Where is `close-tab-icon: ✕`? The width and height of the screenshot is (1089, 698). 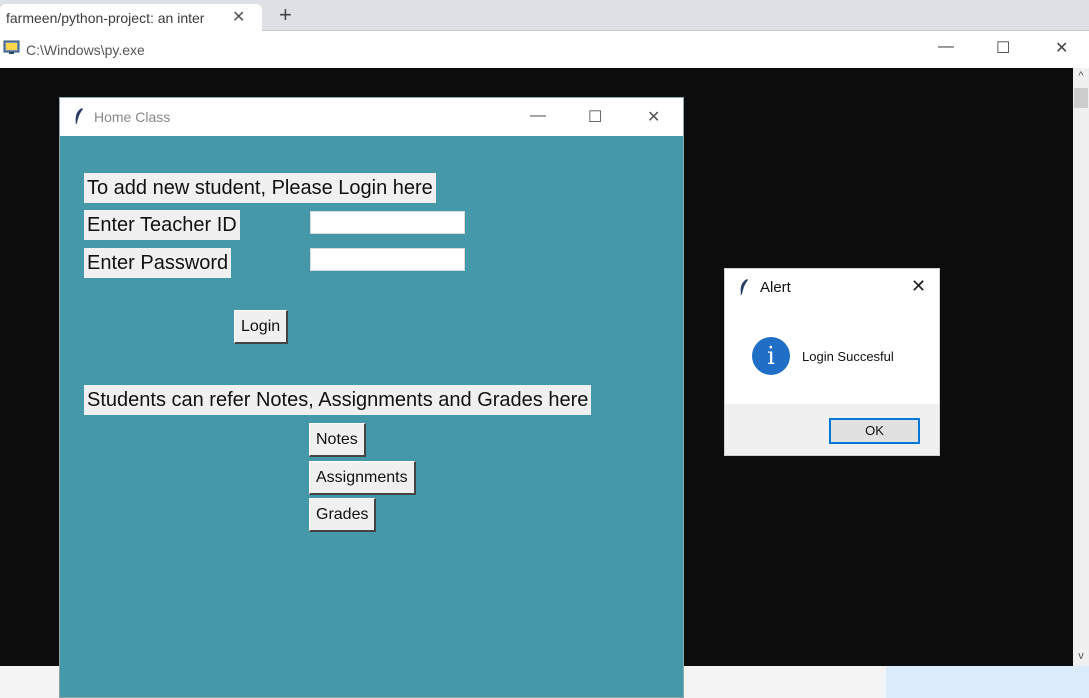 close-tab-icon: ✕ is located at coordinates (238, 17).